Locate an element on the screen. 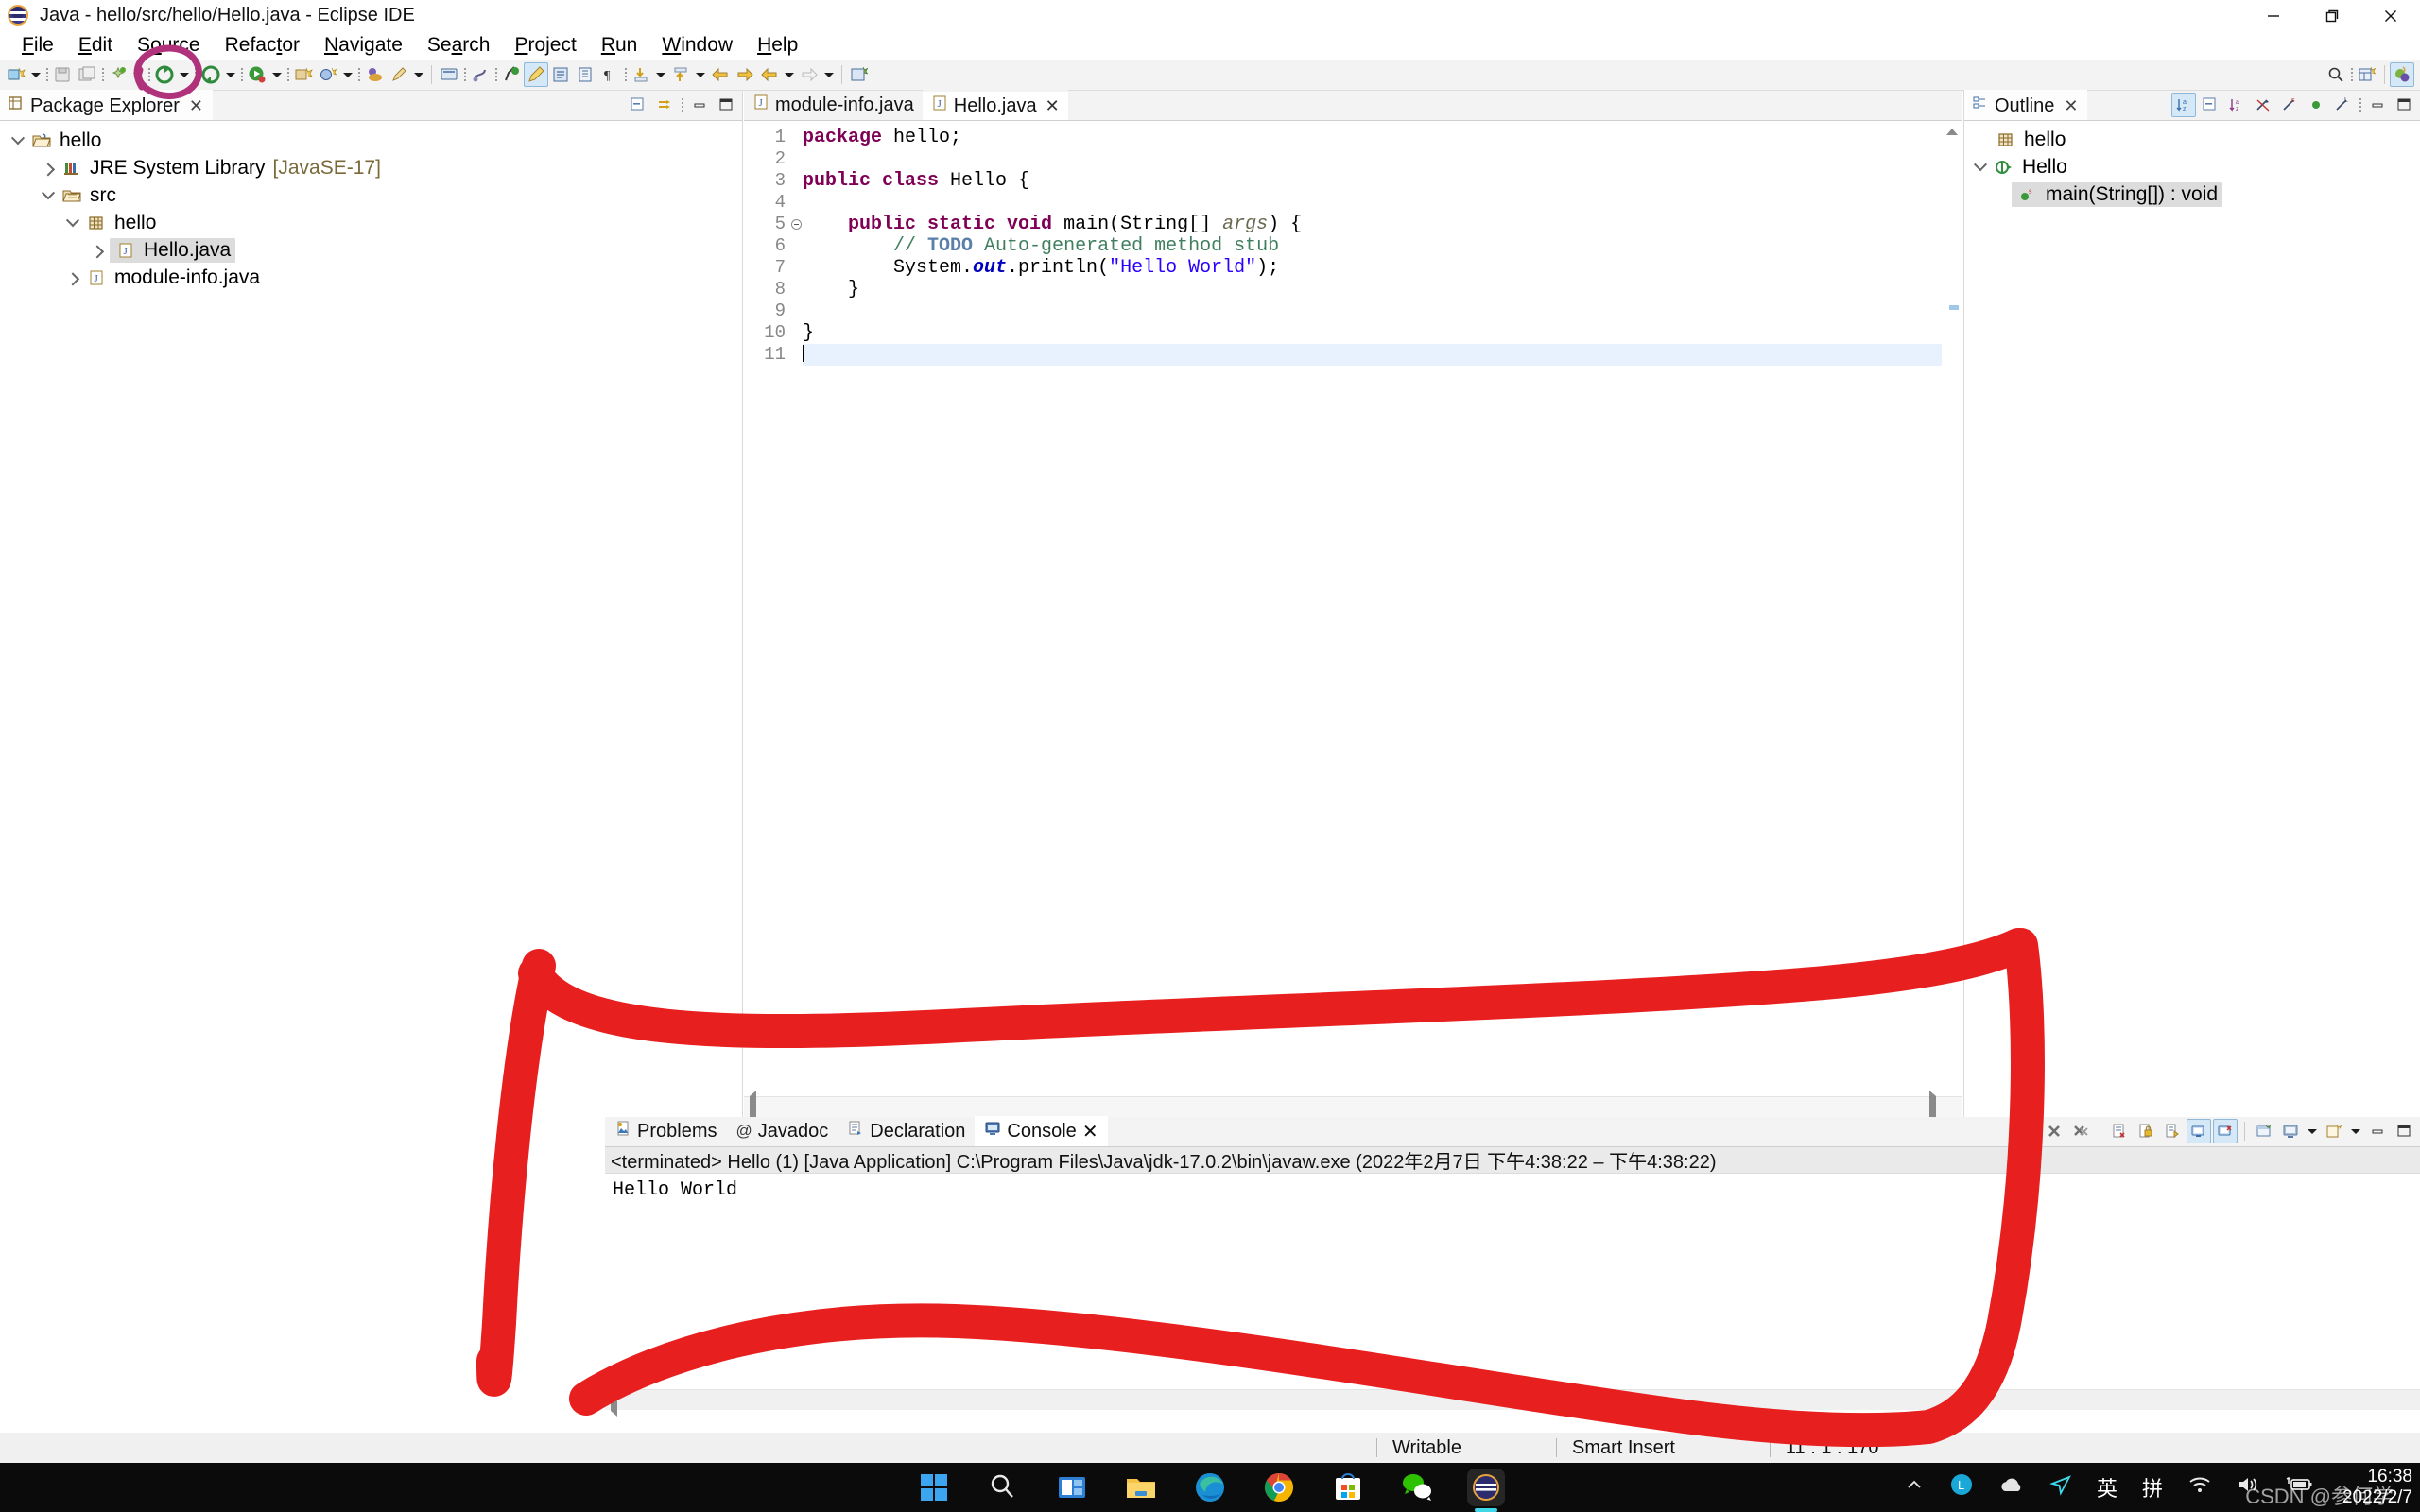 This screenshot has height=1512, width=2420. hide-fields-icon: az is located at coordinates (2236, 105).